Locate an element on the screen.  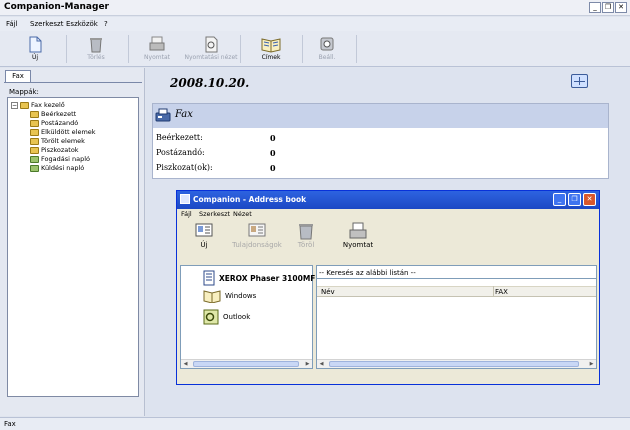
app-icon is located at coordinates (185, 199).